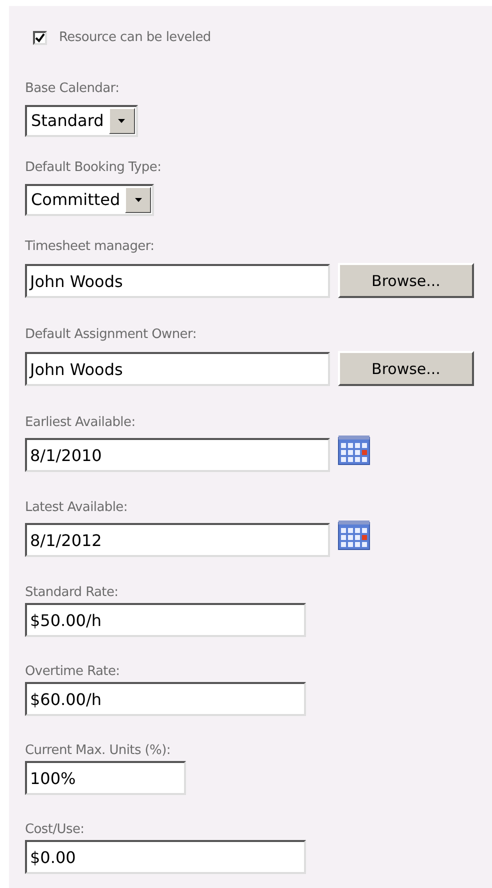 The height and width of the screenshot is (888, 492). Describe the element at coordinates (55, 830) in the screenshot. I see `field-label: Cost/Use:` at that location.